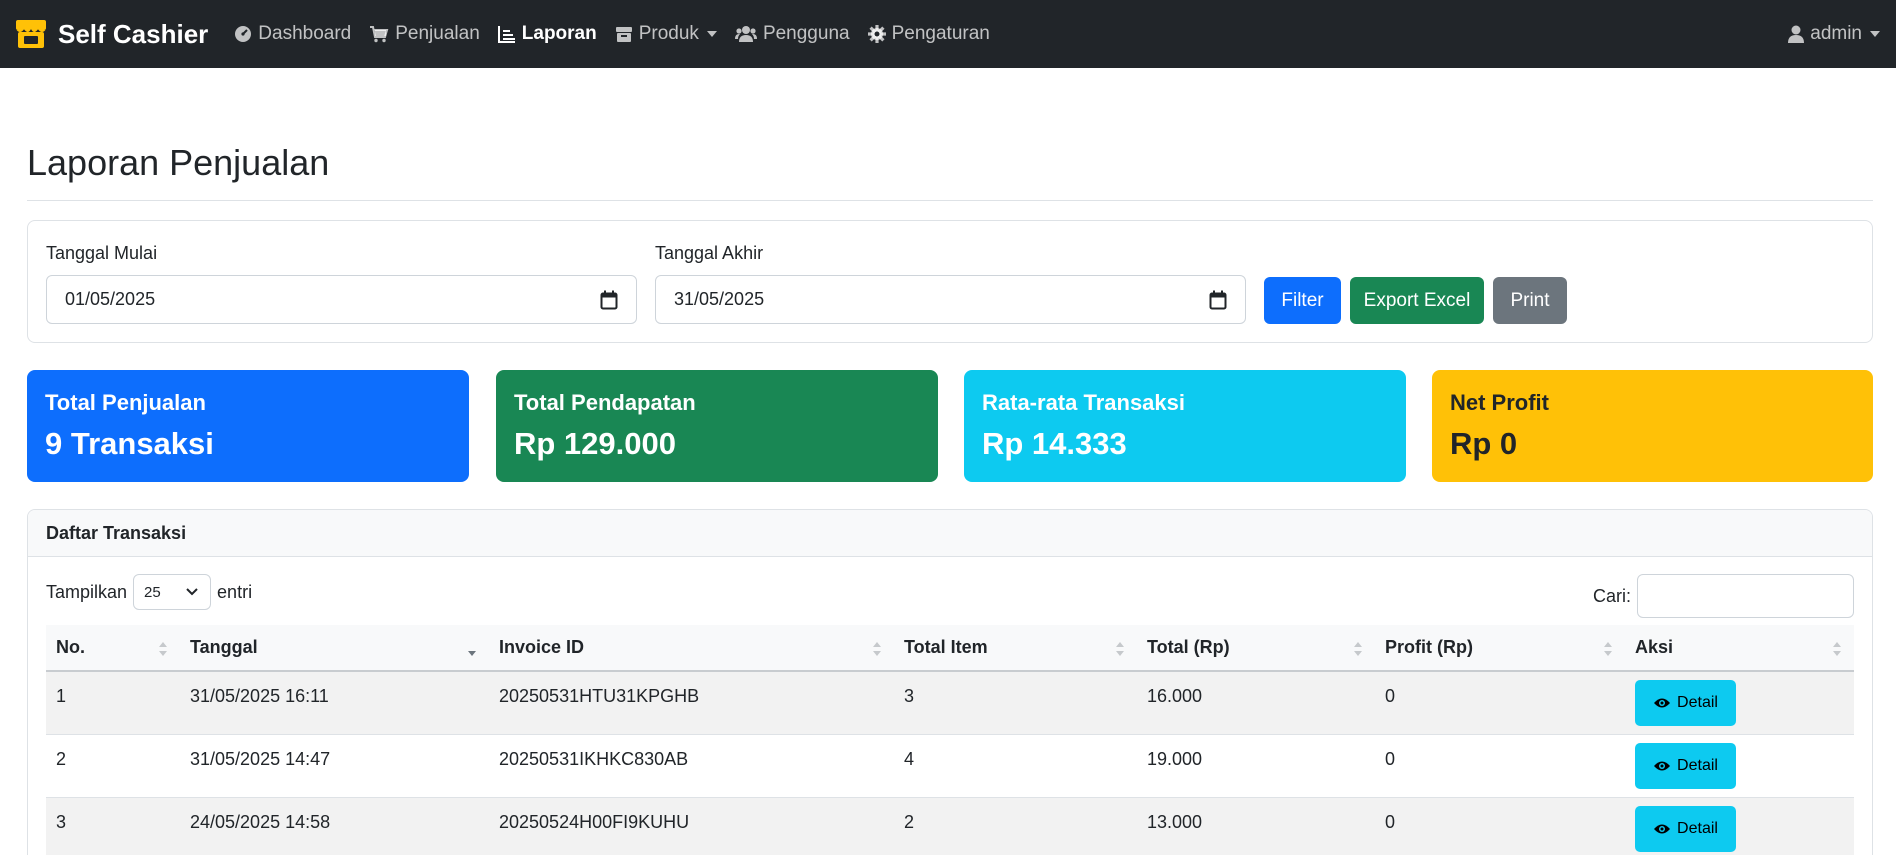  What do you see at coordinates (113, 703) in the screenshot?
I see `cell-no: 1` at bounding box center [113, 703].